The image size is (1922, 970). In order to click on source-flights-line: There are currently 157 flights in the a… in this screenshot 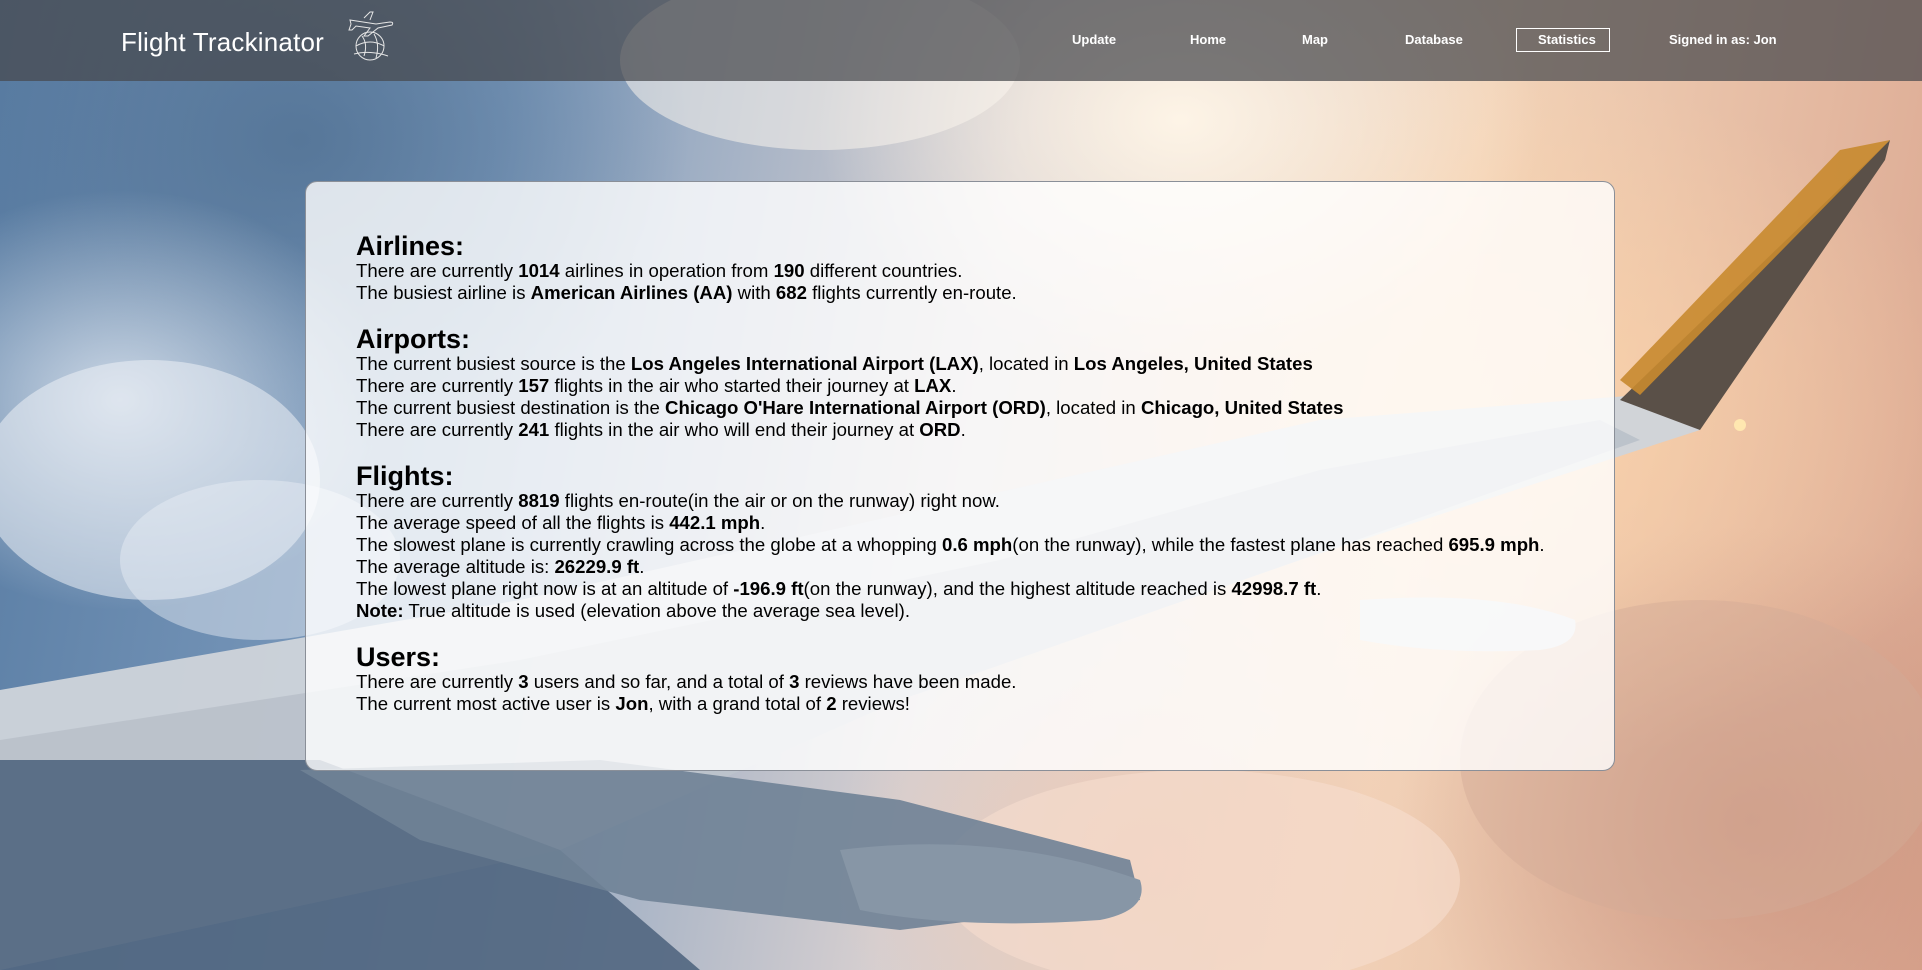, I will do `click(656, 385)`.